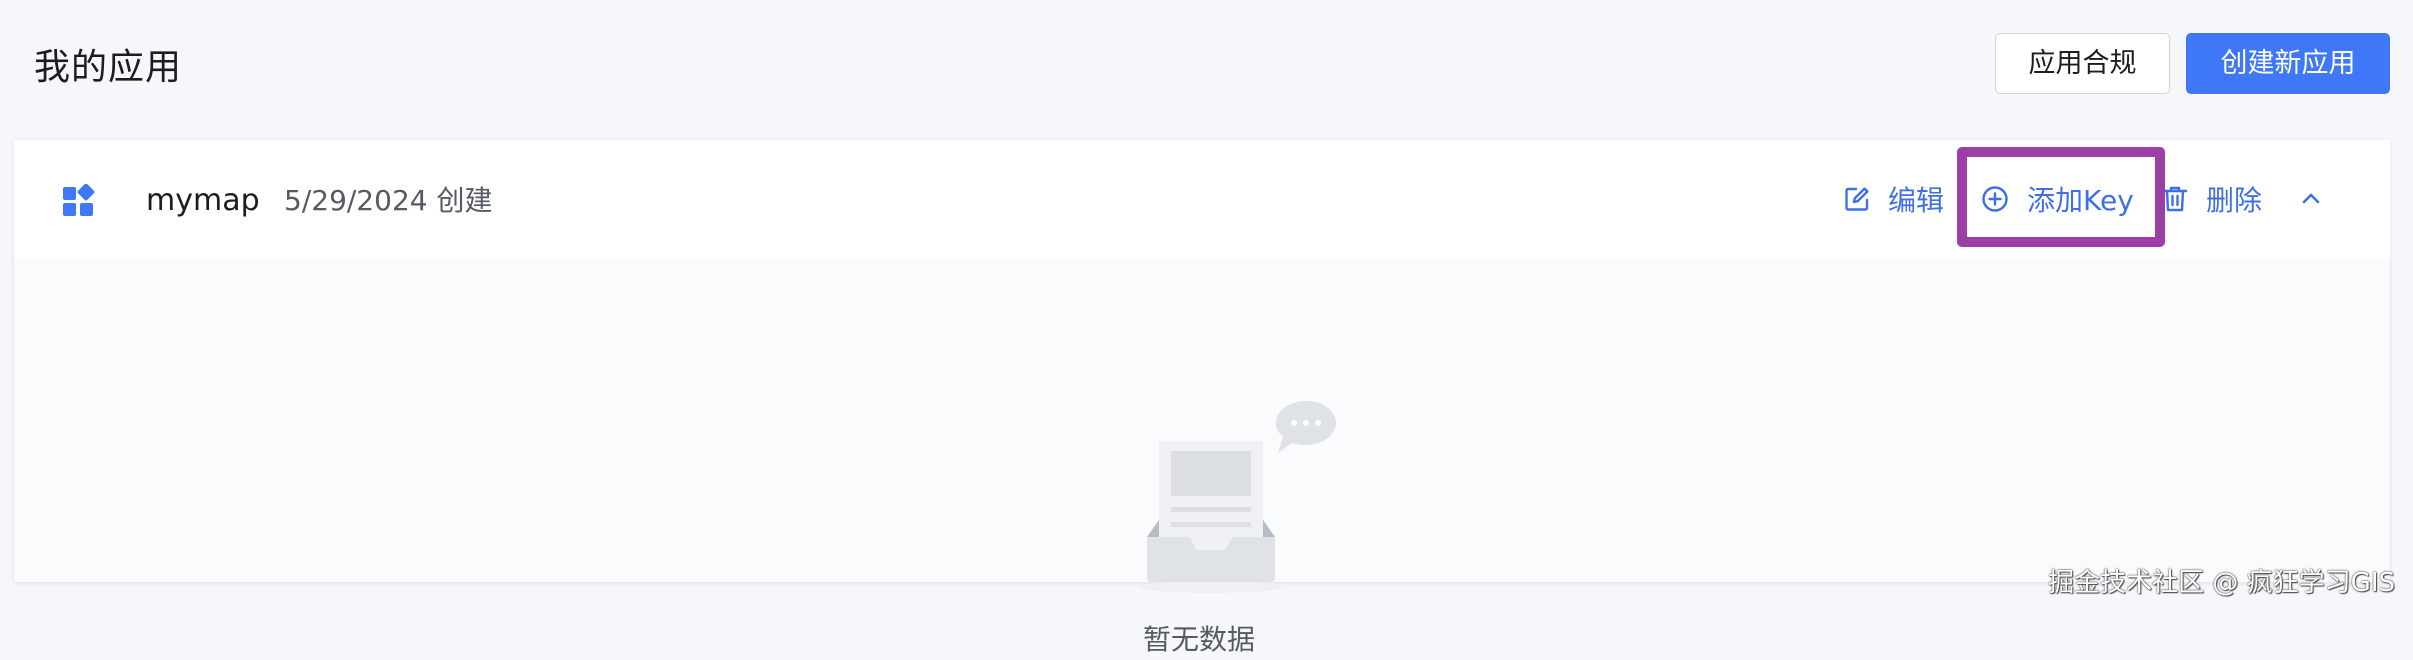  Describe the element at coordinates (2234, 200) in the screenshot. I see `delete-label: 删除` at that location.